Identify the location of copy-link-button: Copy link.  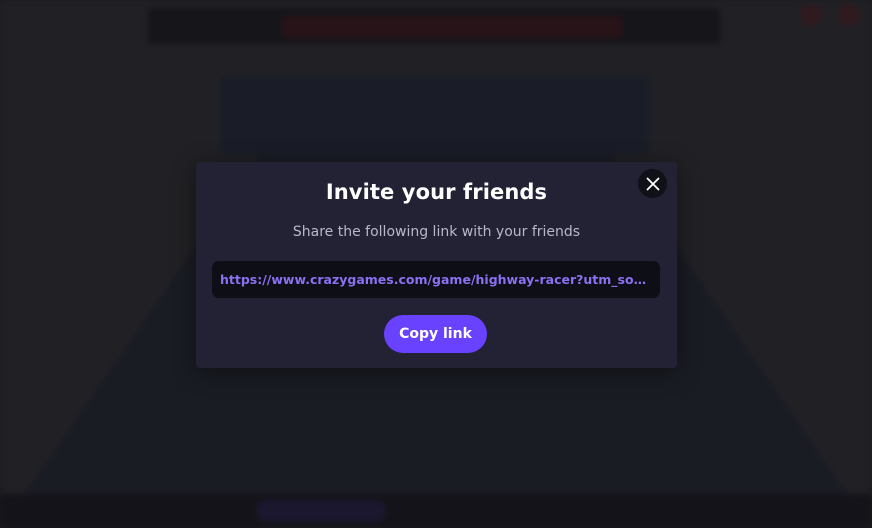
(435, 334).